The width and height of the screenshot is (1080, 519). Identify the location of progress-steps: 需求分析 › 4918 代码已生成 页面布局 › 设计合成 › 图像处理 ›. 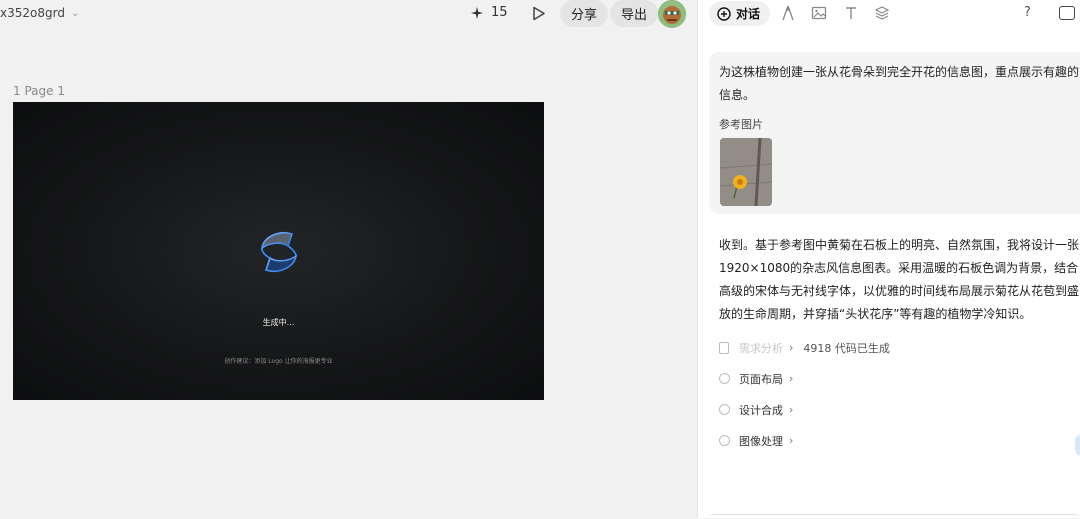
(899, 394).